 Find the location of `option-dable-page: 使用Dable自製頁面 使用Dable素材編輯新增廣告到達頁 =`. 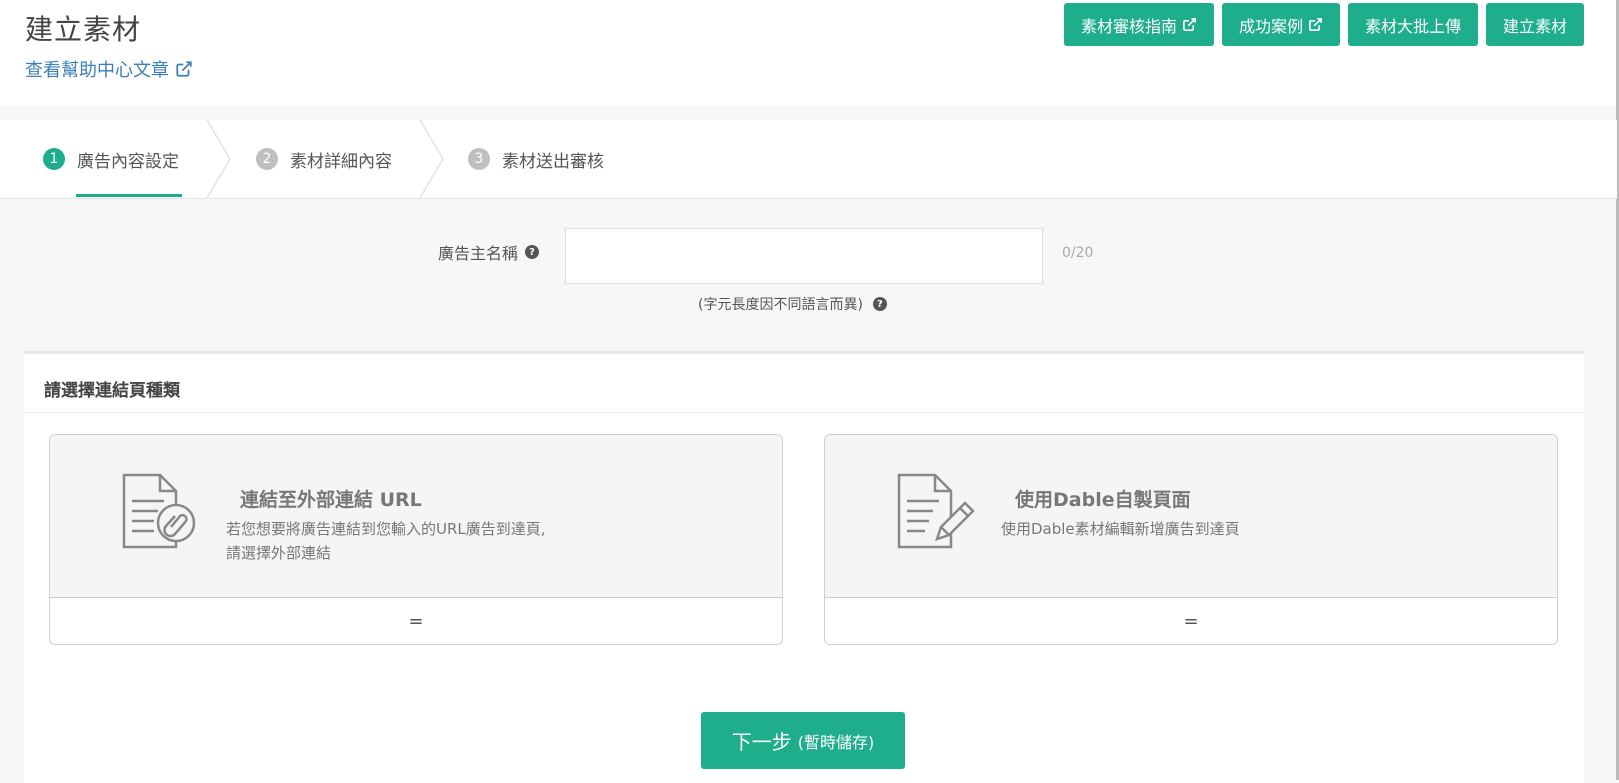

option-dable-page: 使用Dable自製頁面 使用Dable素材編輯新增廣告到達頁 = is located at coordinates (1191, 539).